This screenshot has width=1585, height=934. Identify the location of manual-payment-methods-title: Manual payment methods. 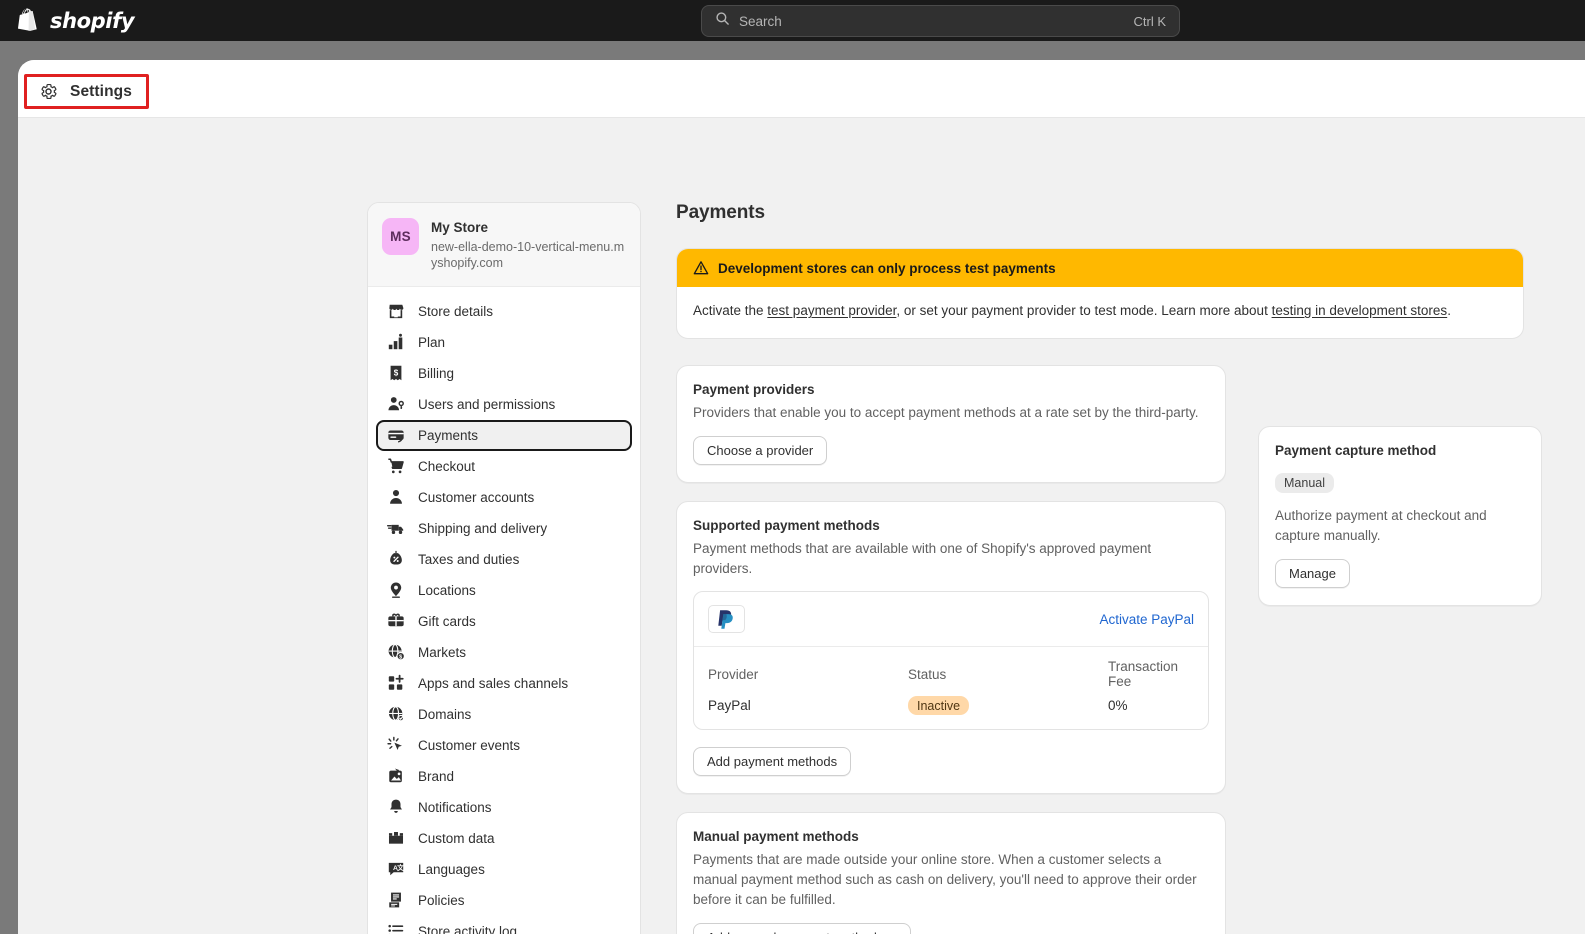
(776, 837).